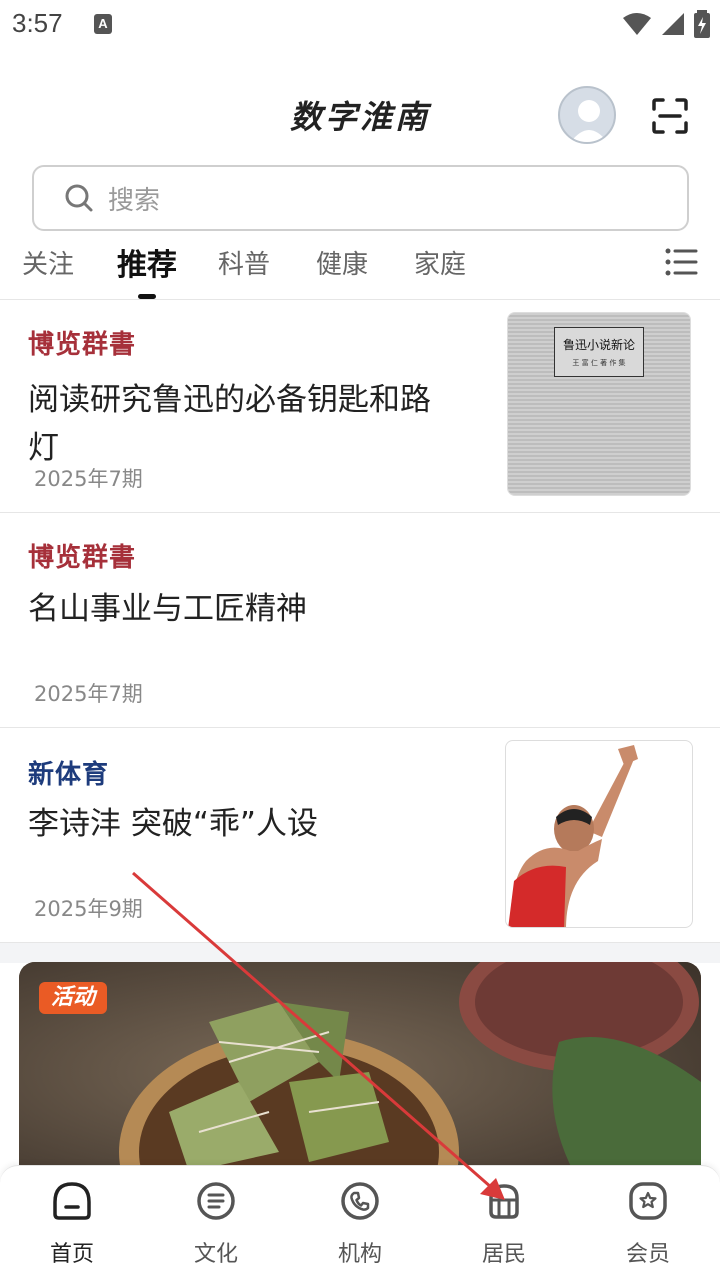  Describe the element at coordinates (360, 25) in the screenshot. I see `status-bar: 3:57 A` at that location.